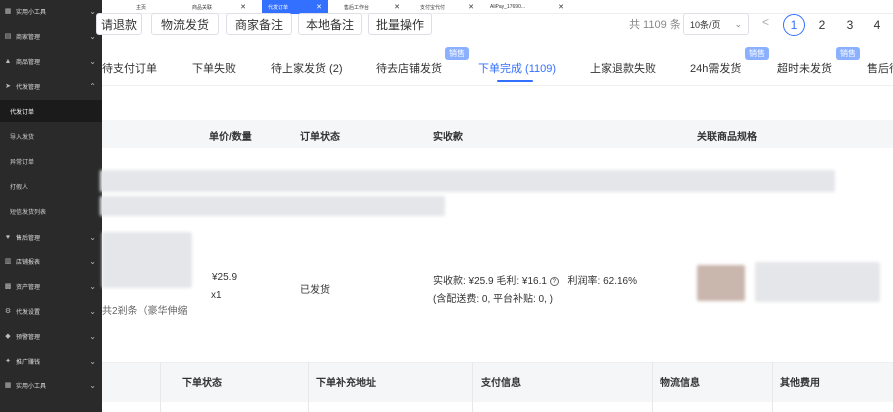 This screenshot has width=893, height=412. I want to click on merchant-note-button: 商家备注, so click(259, 24).